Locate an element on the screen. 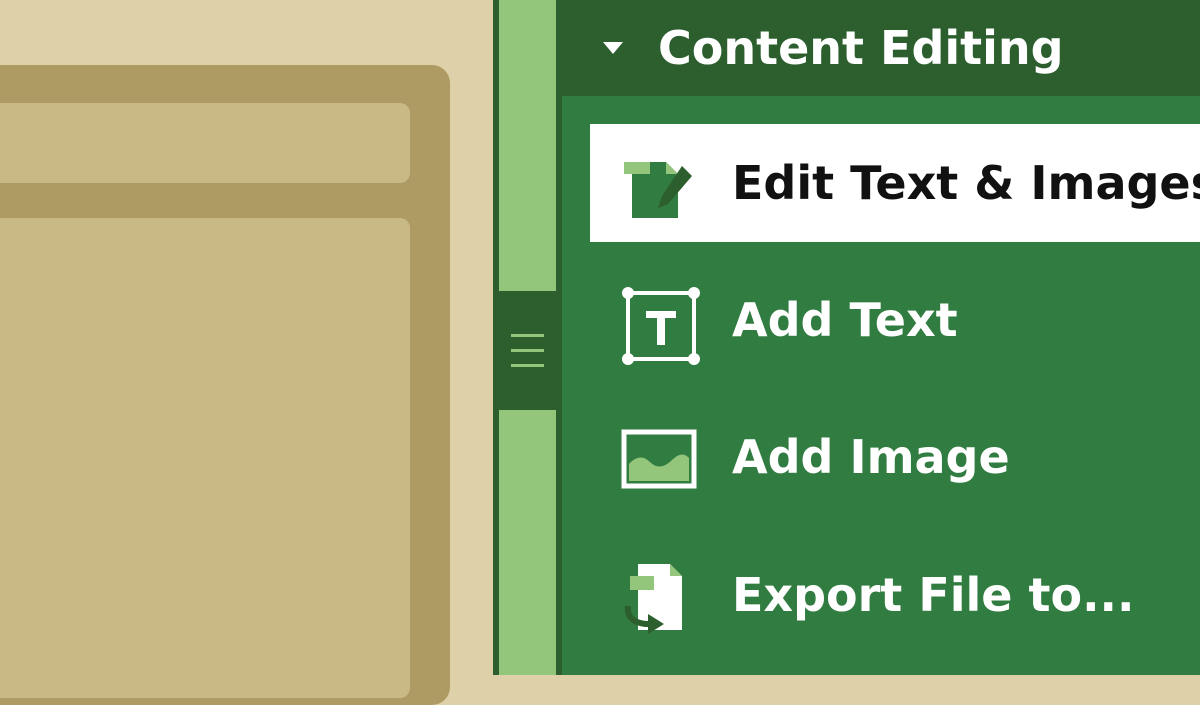 This screenshot has height=705, width=1200. edit-document-icon is located at coordinates (660, 188).